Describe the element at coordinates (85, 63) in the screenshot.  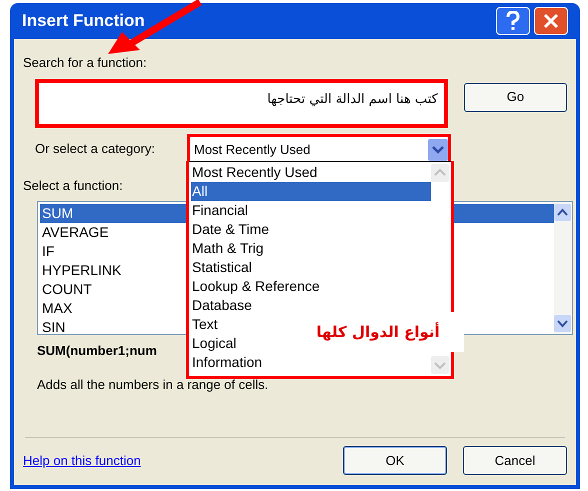
I see `search-label: Search for a function:` at that location.